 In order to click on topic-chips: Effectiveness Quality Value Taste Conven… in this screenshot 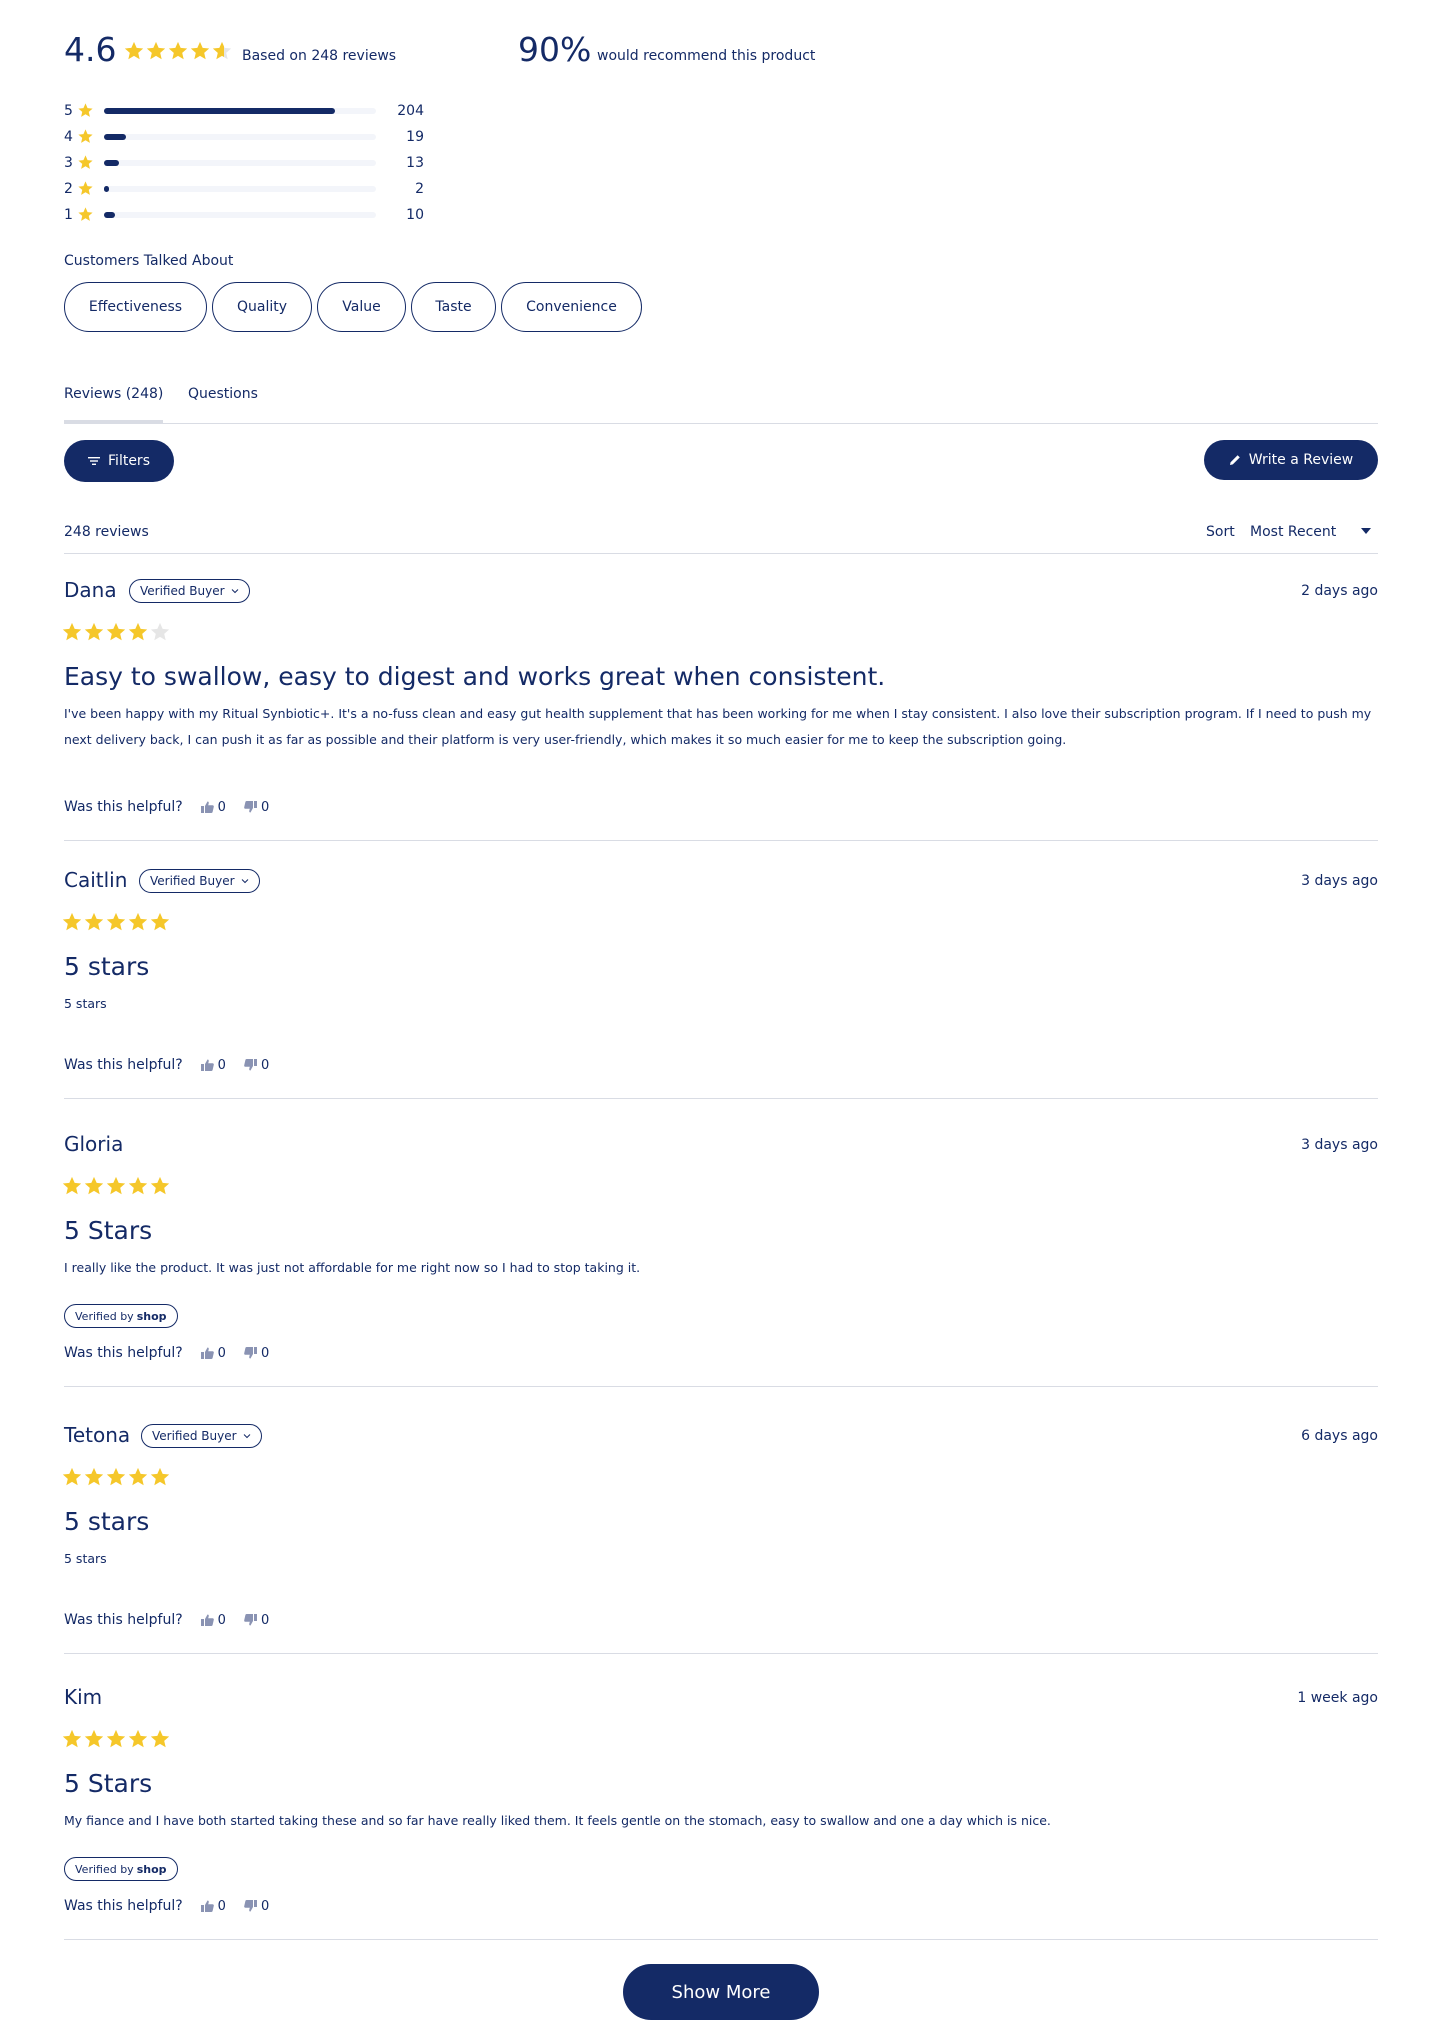, I will do `click(353, 307)`.